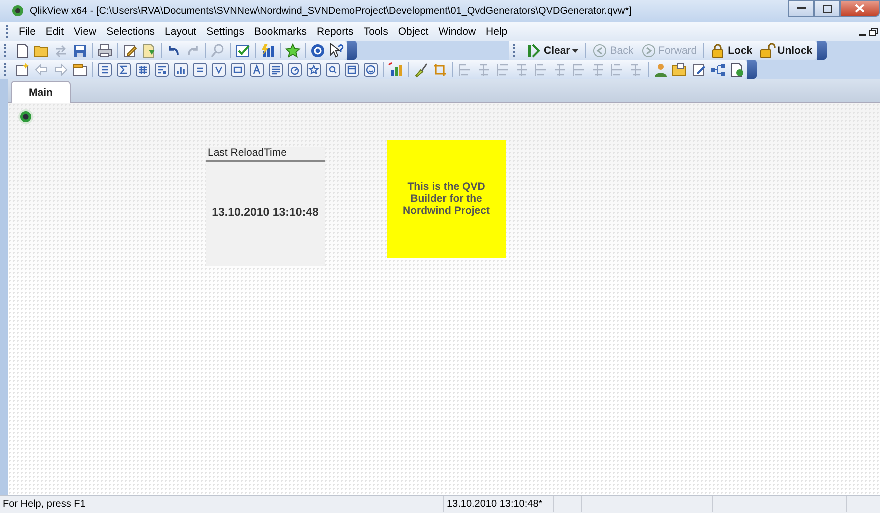 This screenshot has width=880, height=513. Describe the element at coordinates (85, 31) in the screenshot. I see `menu-item: View` at that location.